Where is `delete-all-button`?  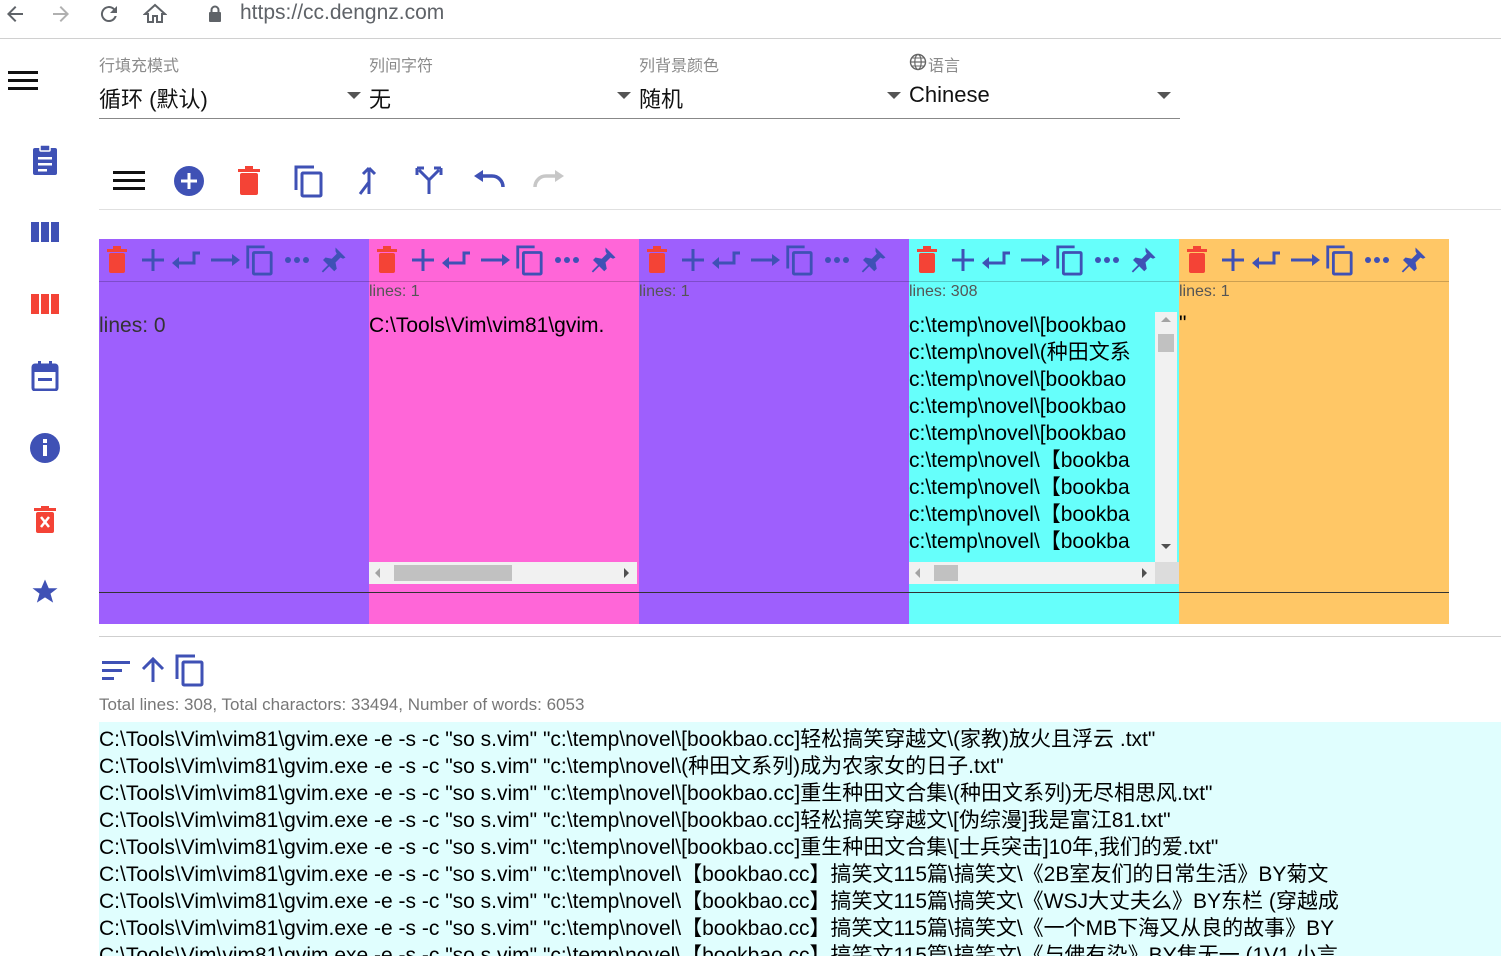
delete-all-button is located at coordinates (249, 181).